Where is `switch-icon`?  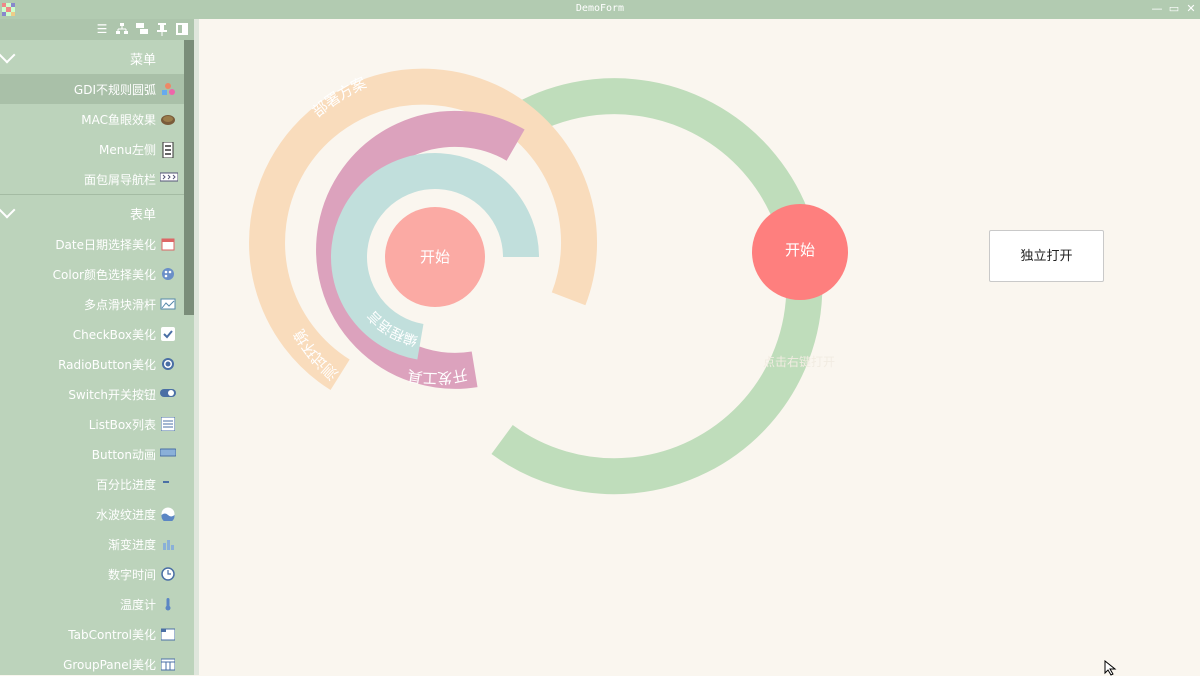
switch-icon is located at coordinates (168, 394).